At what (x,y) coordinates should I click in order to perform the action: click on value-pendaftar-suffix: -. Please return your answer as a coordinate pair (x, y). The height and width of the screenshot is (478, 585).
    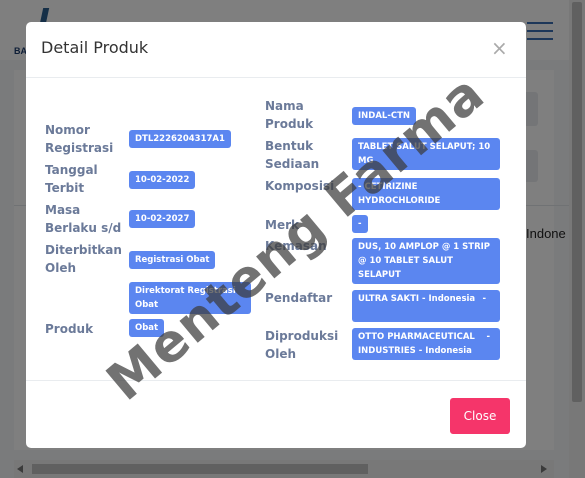
    Looking at the image, I should click on (484, 299).